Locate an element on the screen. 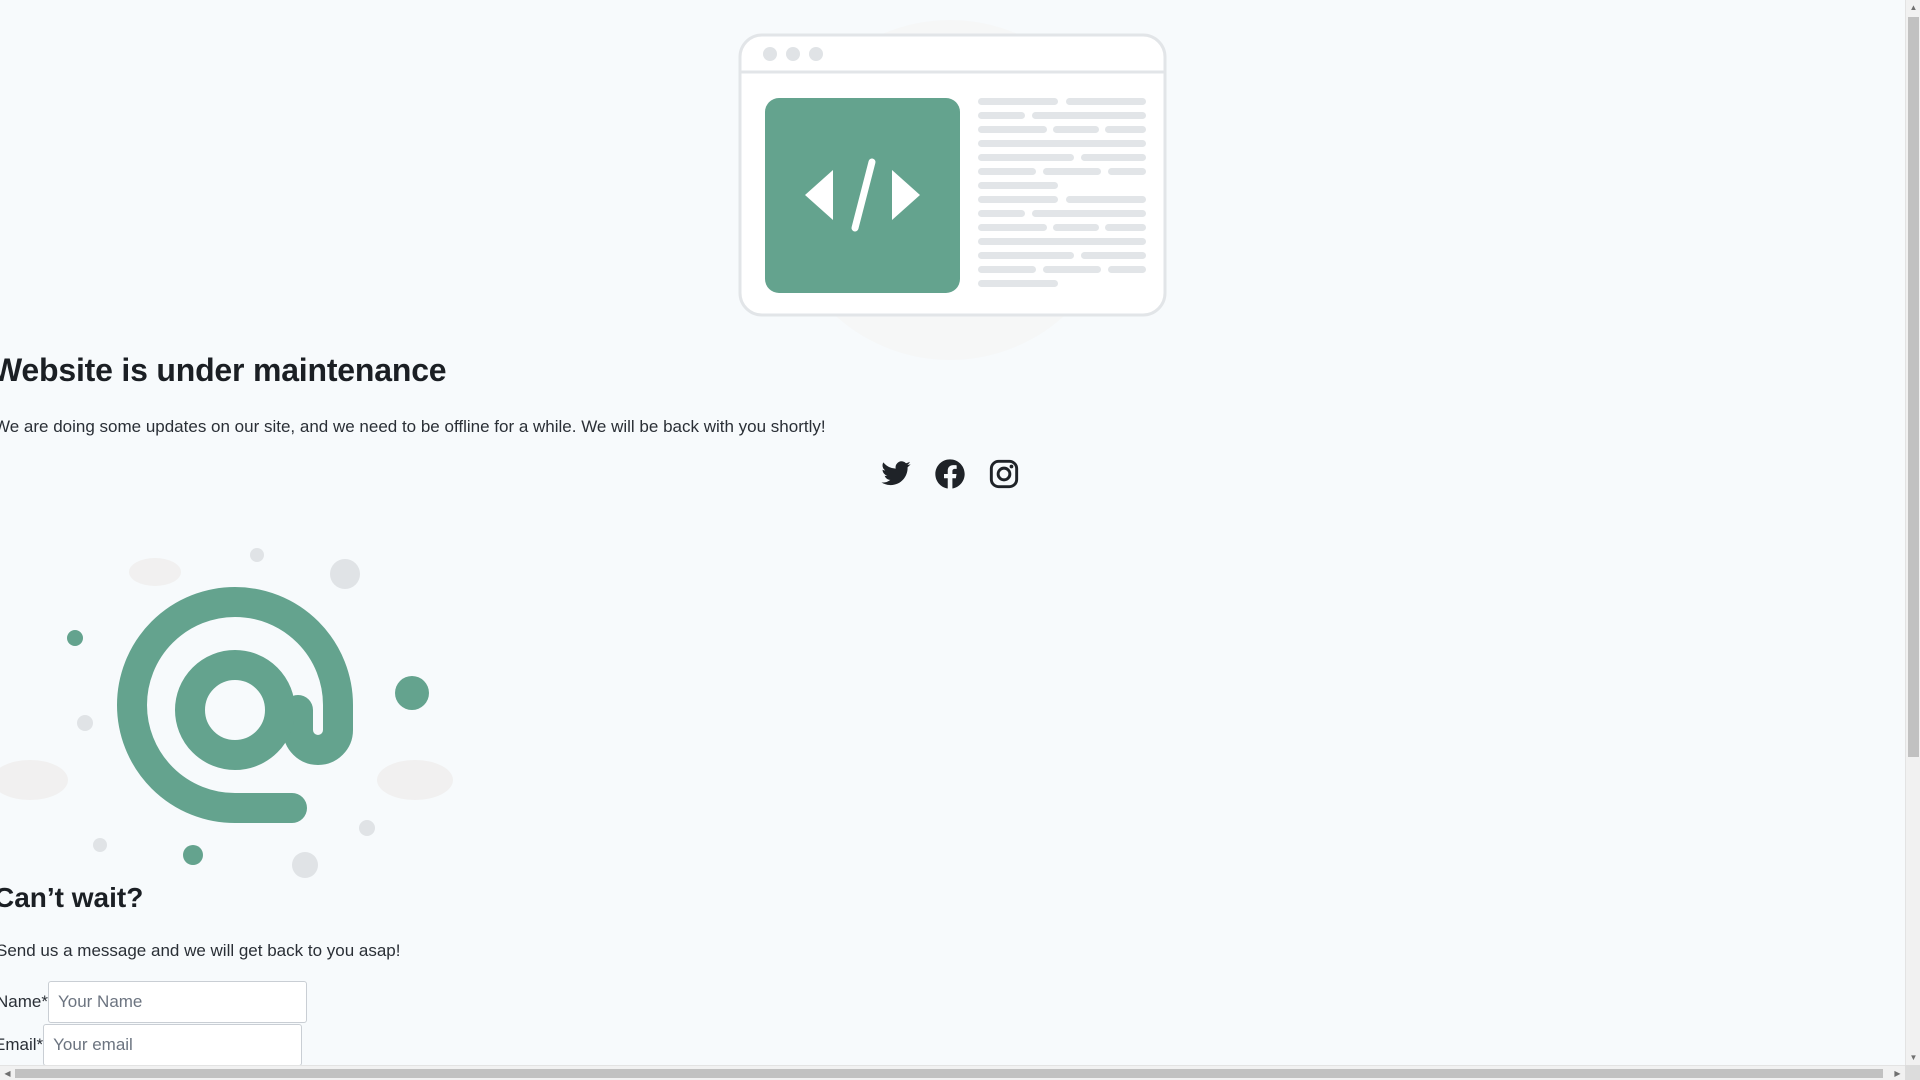 The image size is (1920, 1080). email-label: Email* is located at coordinates (22, 1044).